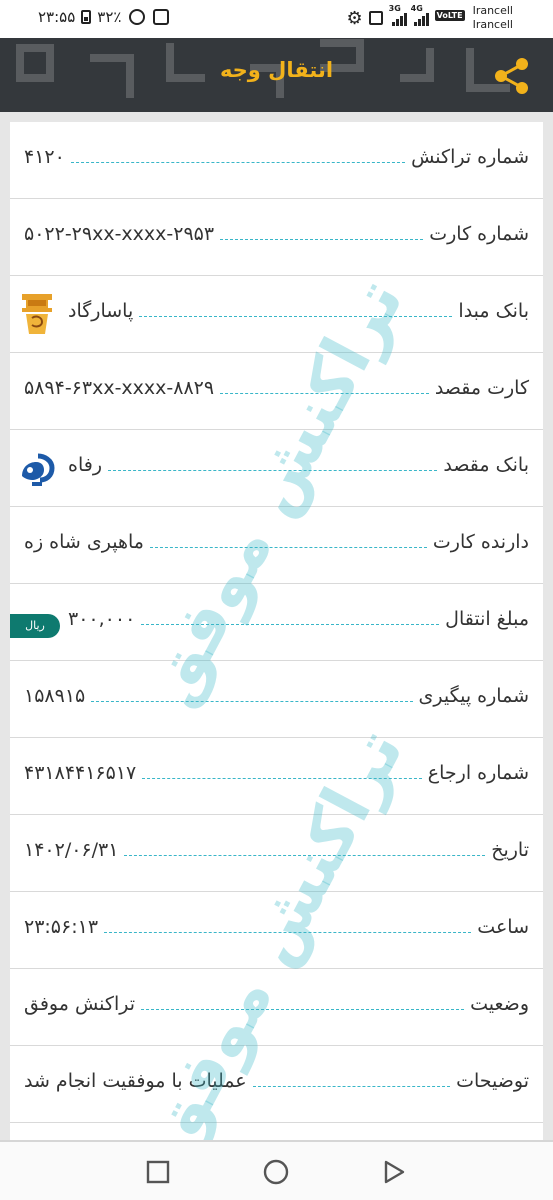  Describe the element at coordinates (61, 927) in the screenshot. I see `detail-value: ۲۳:۵۶:۱۳` at that location.